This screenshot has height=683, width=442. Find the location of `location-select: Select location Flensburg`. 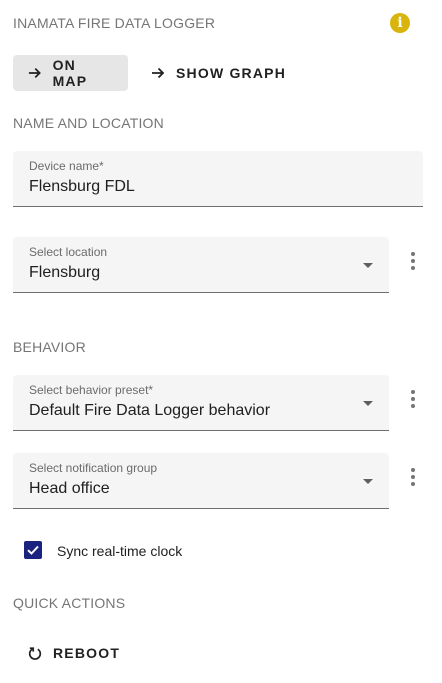

location-select: Select location Flensburg is located at coordinates (201, 265).